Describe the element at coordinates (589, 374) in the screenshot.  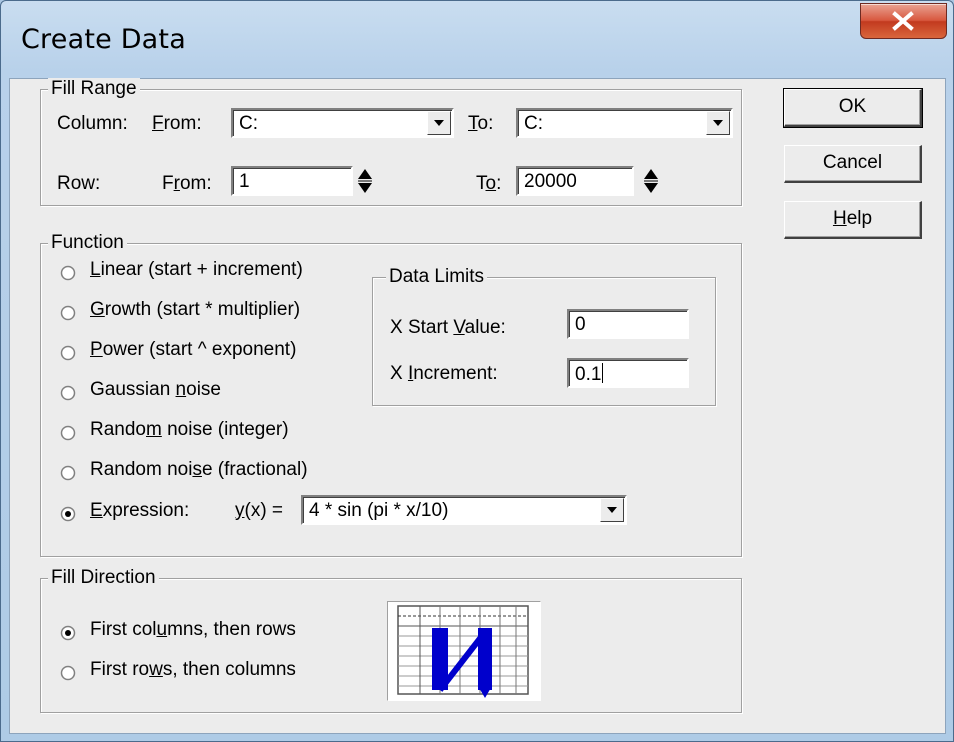
I see `x-increment-value: 0.1` at that location.